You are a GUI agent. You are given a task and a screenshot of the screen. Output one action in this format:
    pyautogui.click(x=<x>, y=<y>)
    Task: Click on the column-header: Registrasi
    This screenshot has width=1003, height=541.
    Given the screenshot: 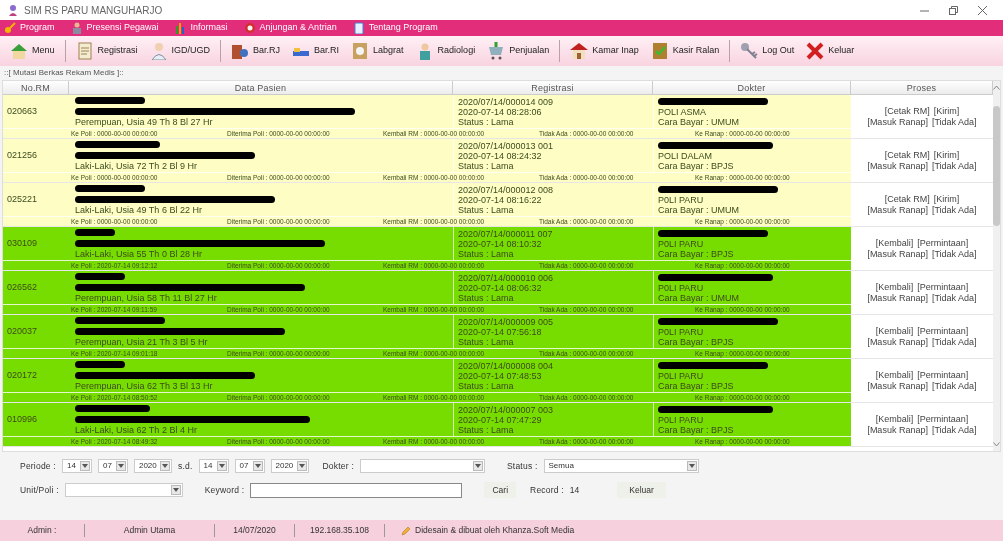 What is the action you would take?
    pyautogui.click(x=553, y=87)
    